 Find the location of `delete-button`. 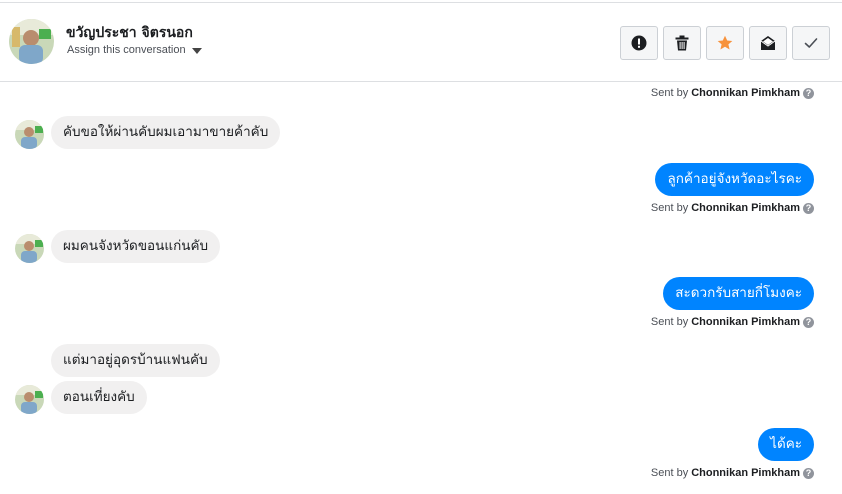

delete-button is located at coordinates (682, 43).